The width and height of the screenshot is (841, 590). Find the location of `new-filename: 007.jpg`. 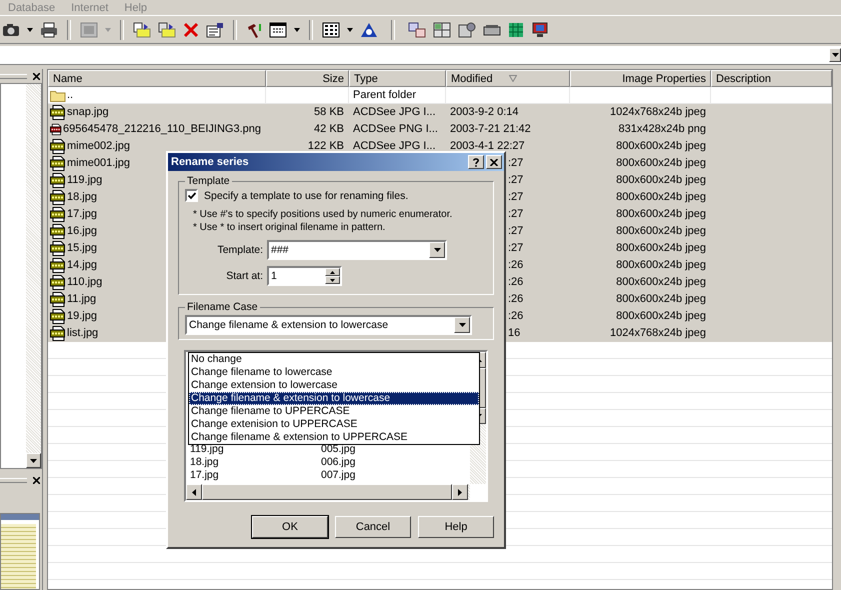

new-filename: 007.jpg is located at coordinates (338, 474).